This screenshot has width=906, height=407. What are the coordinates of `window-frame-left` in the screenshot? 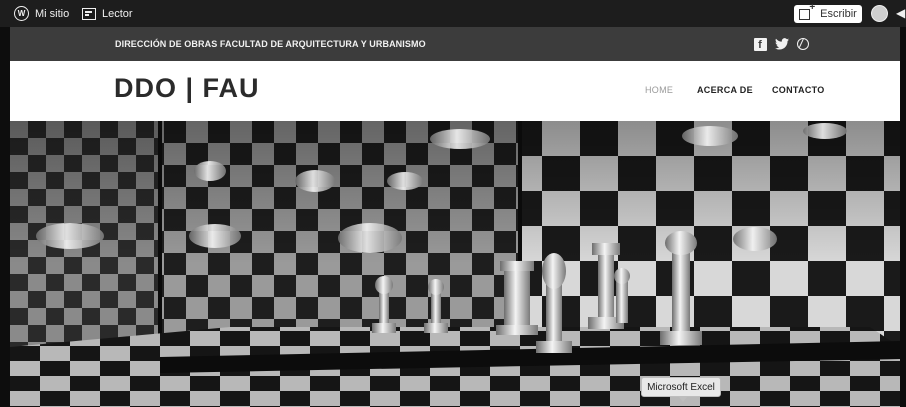 It's located at (5, 203).